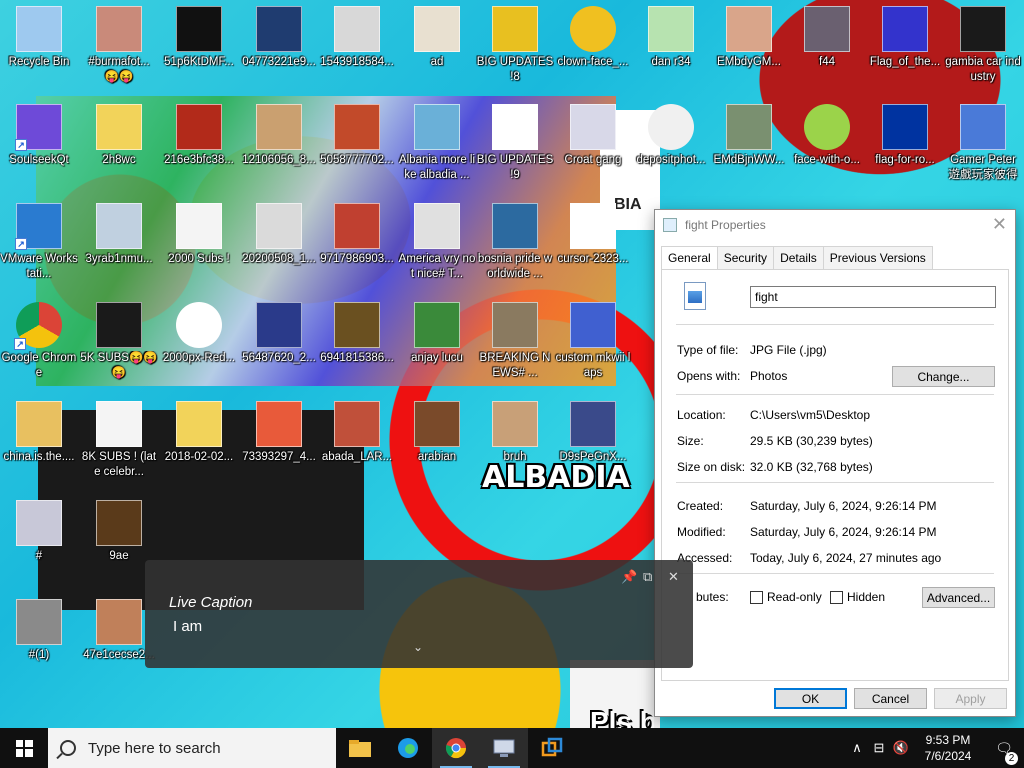 The width and height of the screenshot is (1024, 768). I want to click on desktop-icon-label: dan r34, so click(671, 62).